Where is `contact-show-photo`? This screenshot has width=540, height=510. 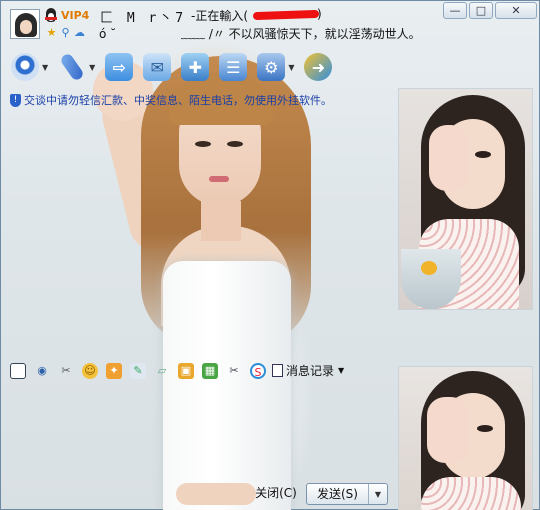
contact-show-photo is located at coordinates (465, 199).